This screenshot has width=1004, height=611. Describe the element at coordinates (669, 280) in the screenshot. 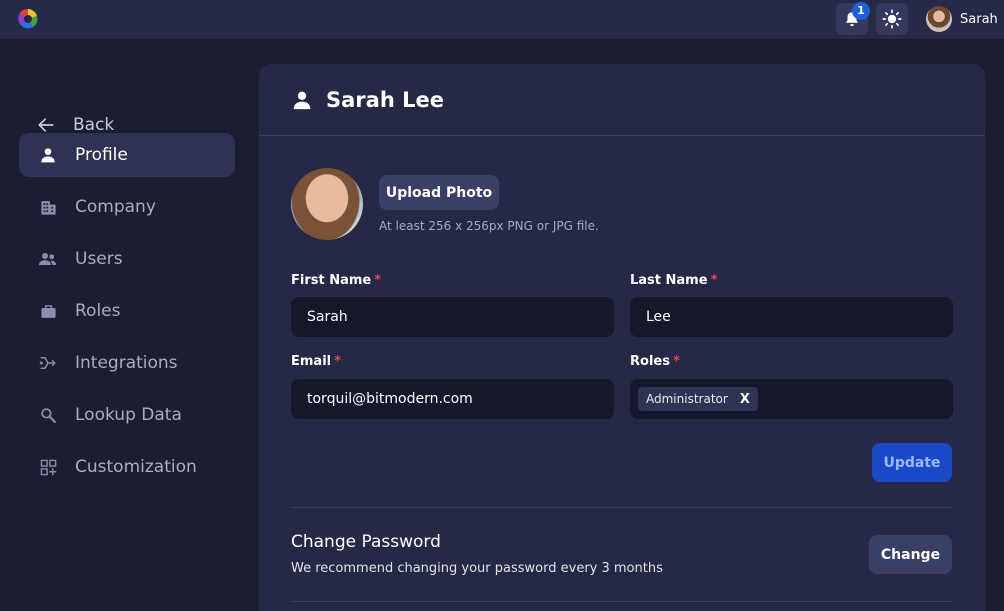

I see `last-name-label-text: Last Name` at that location.